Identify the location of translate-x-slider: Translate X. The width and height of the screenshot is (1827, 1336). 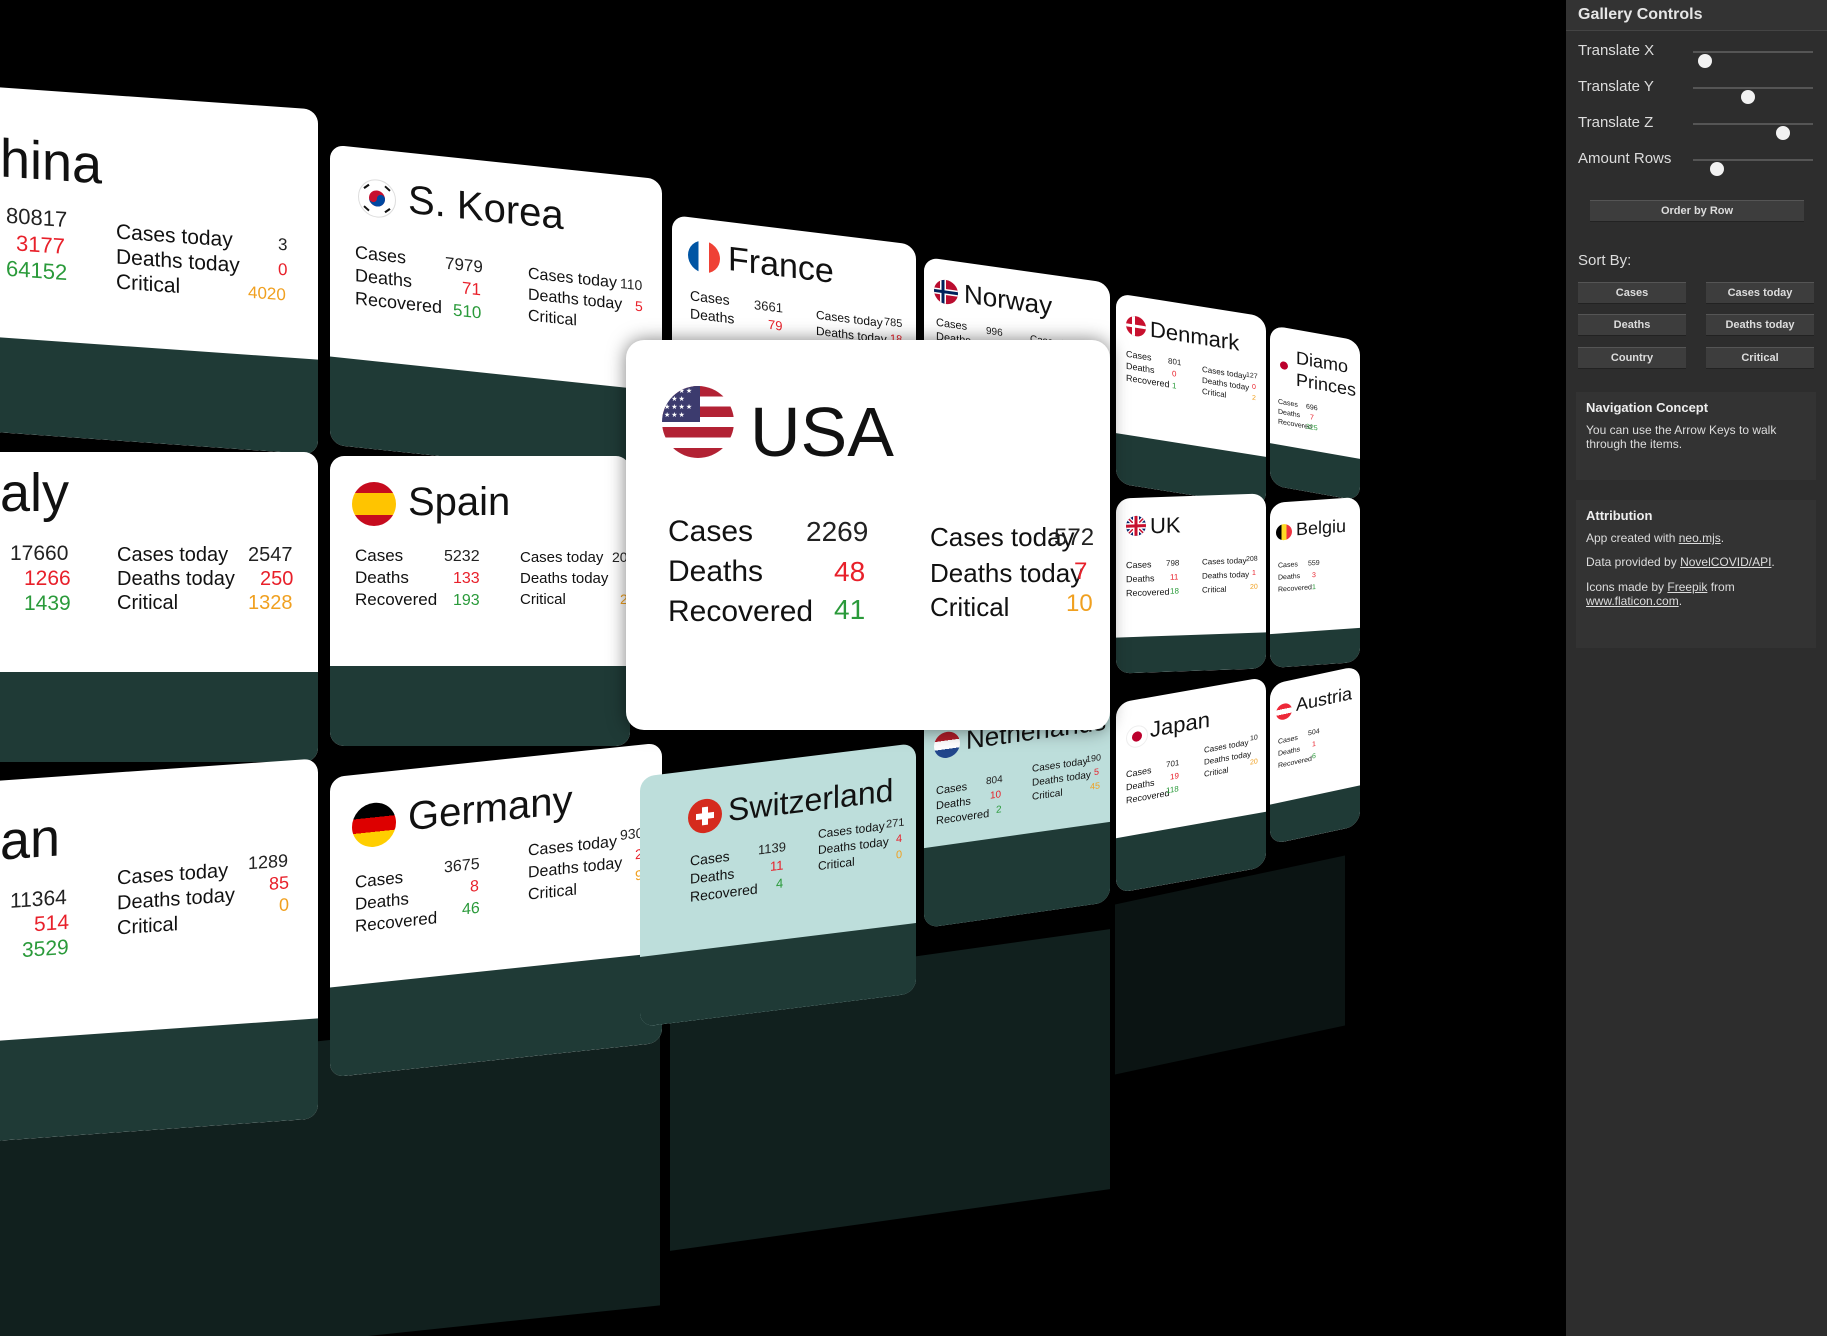
(1698, 55).